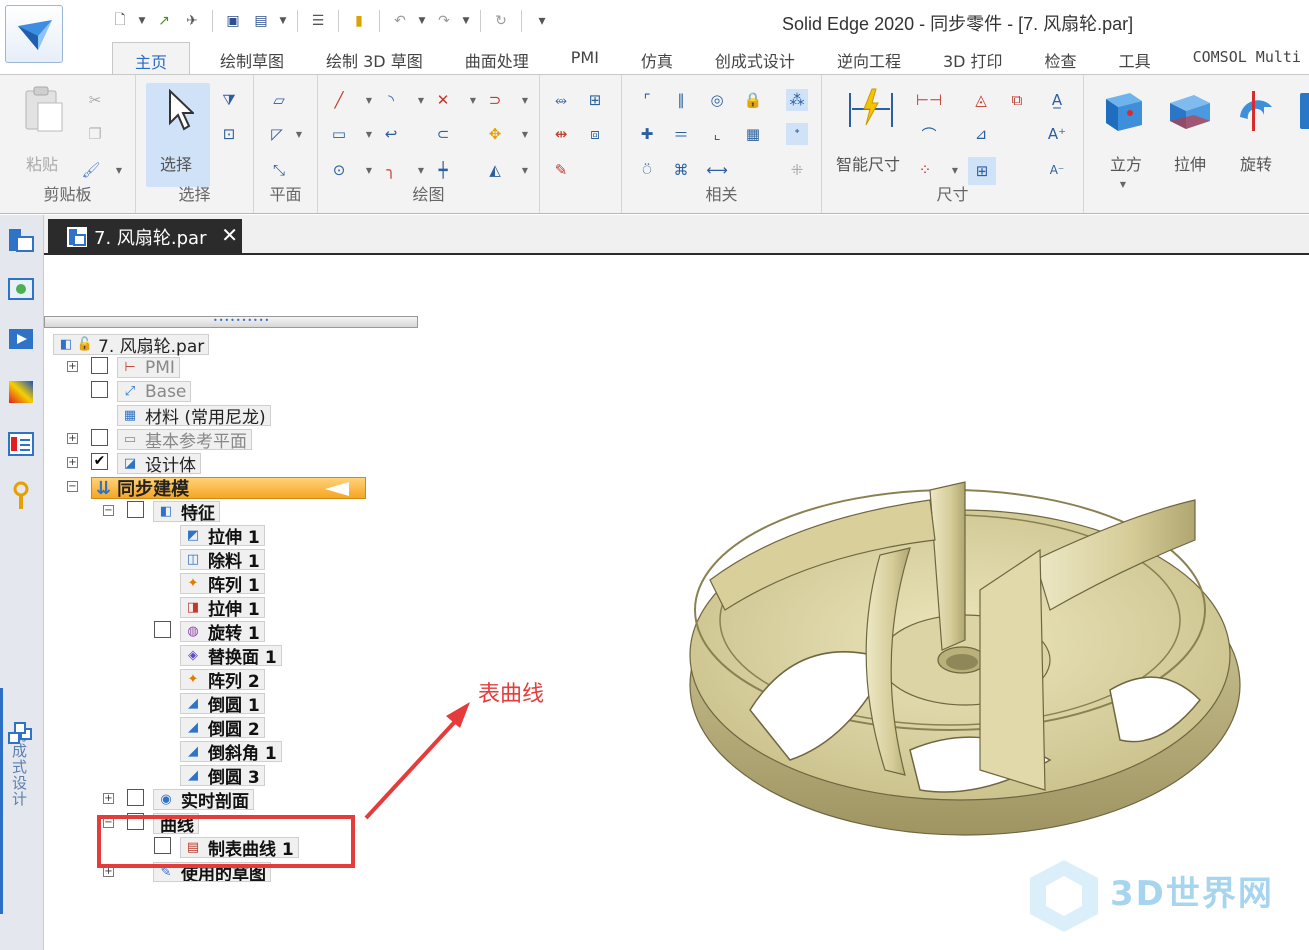 The image size is (1309, 950). I want to click on line-dropdown: ▼, so click(369, 100).